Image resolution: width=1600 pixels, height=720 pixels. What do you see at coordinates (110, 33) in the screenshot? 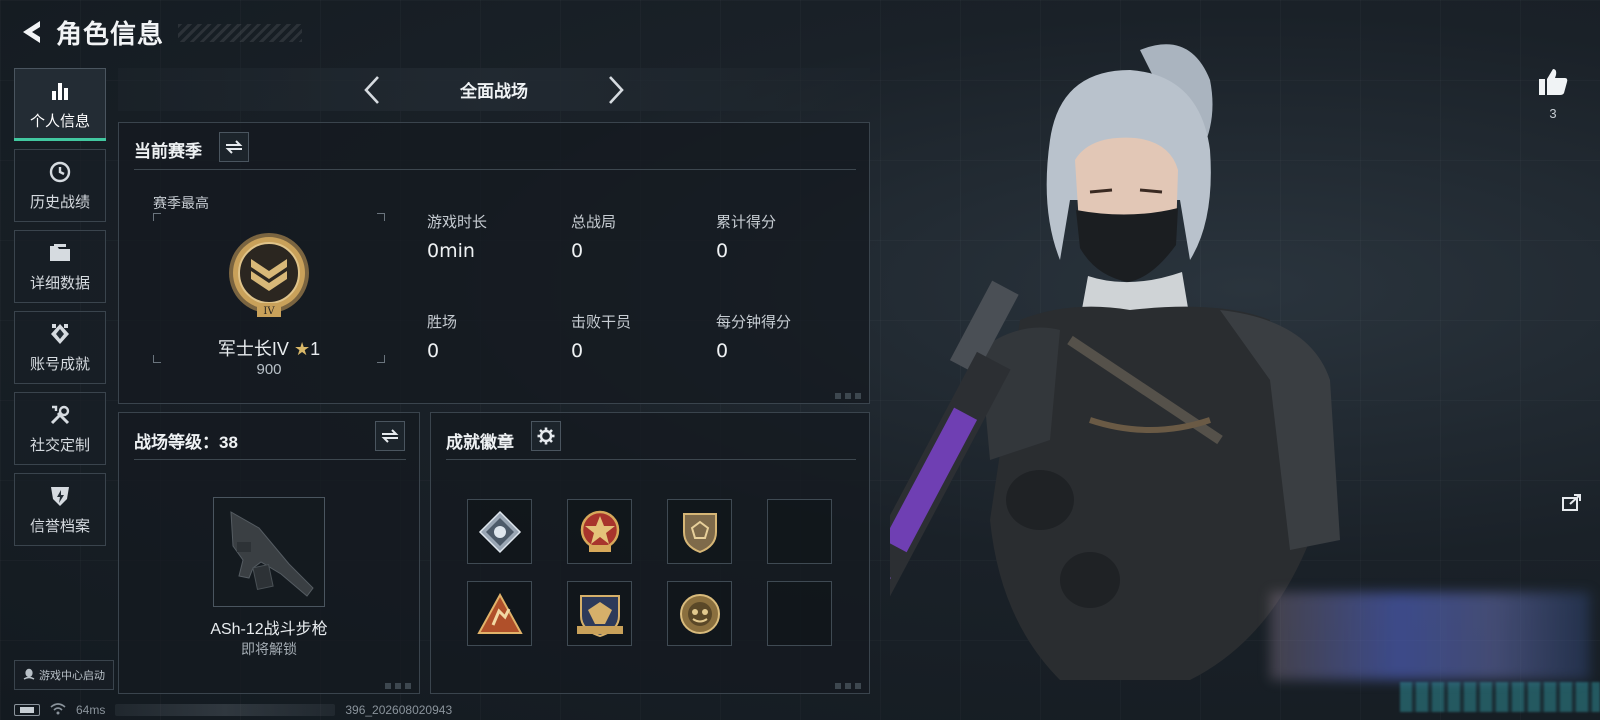
I see `page-title: 角色信息` at bounding box center [110, 33].